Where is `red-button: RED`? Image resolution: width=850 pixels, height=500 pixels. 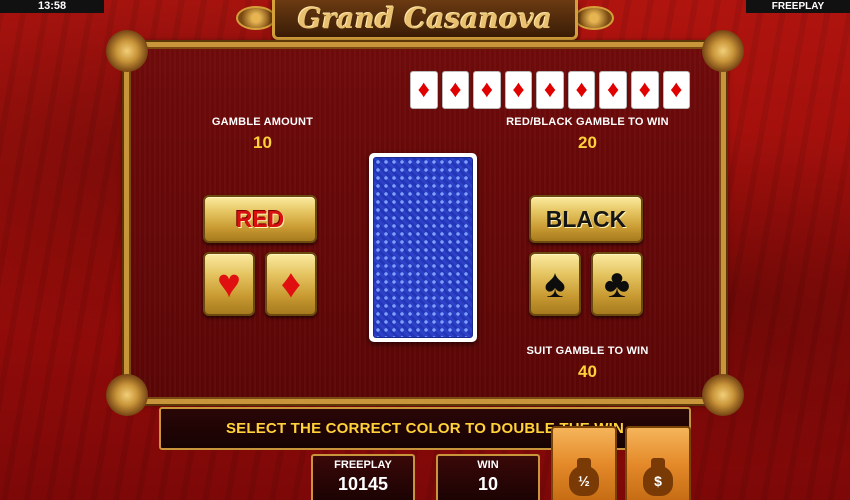
red-button: RED is located at coordinates (260, 219).